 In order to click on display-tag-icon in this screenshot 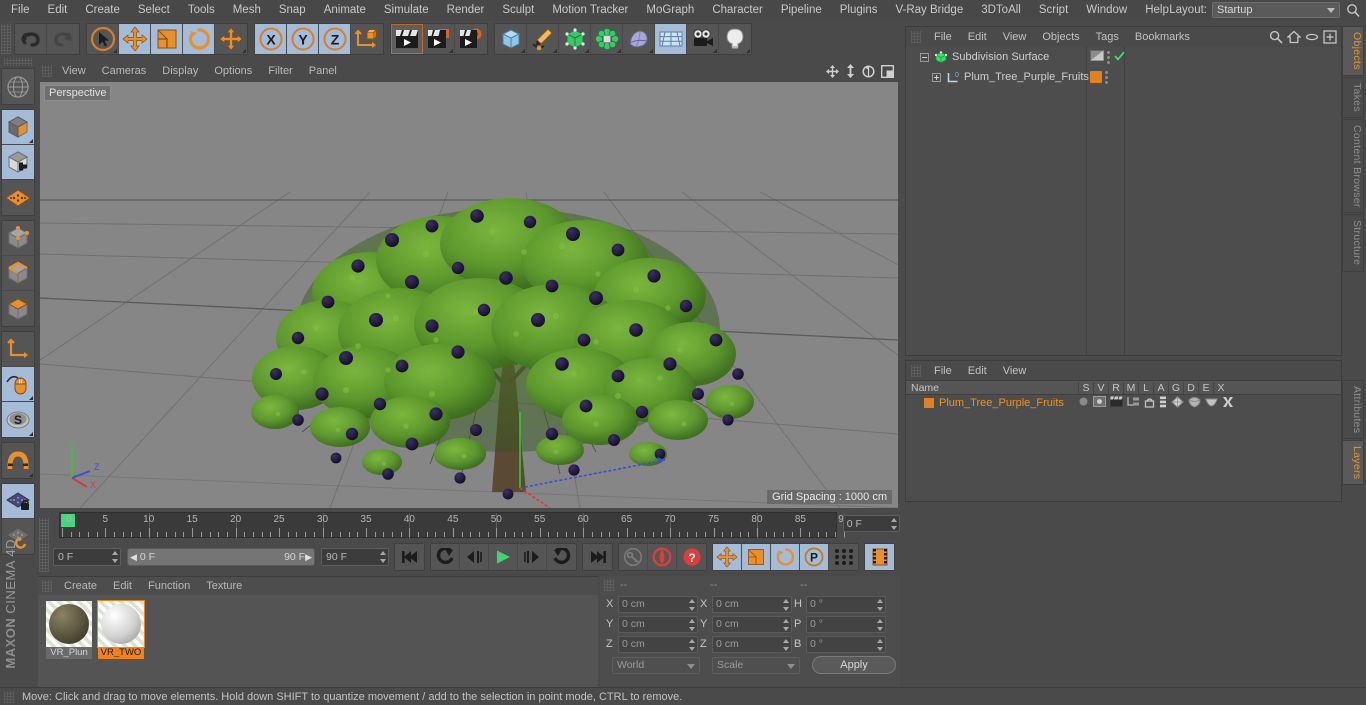, I will do `click(1097, 57)`.